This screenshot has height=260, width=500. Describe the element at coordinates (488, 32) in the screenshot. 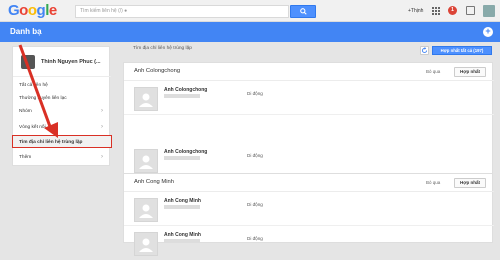

I see `add-contact-button: +` at that location.